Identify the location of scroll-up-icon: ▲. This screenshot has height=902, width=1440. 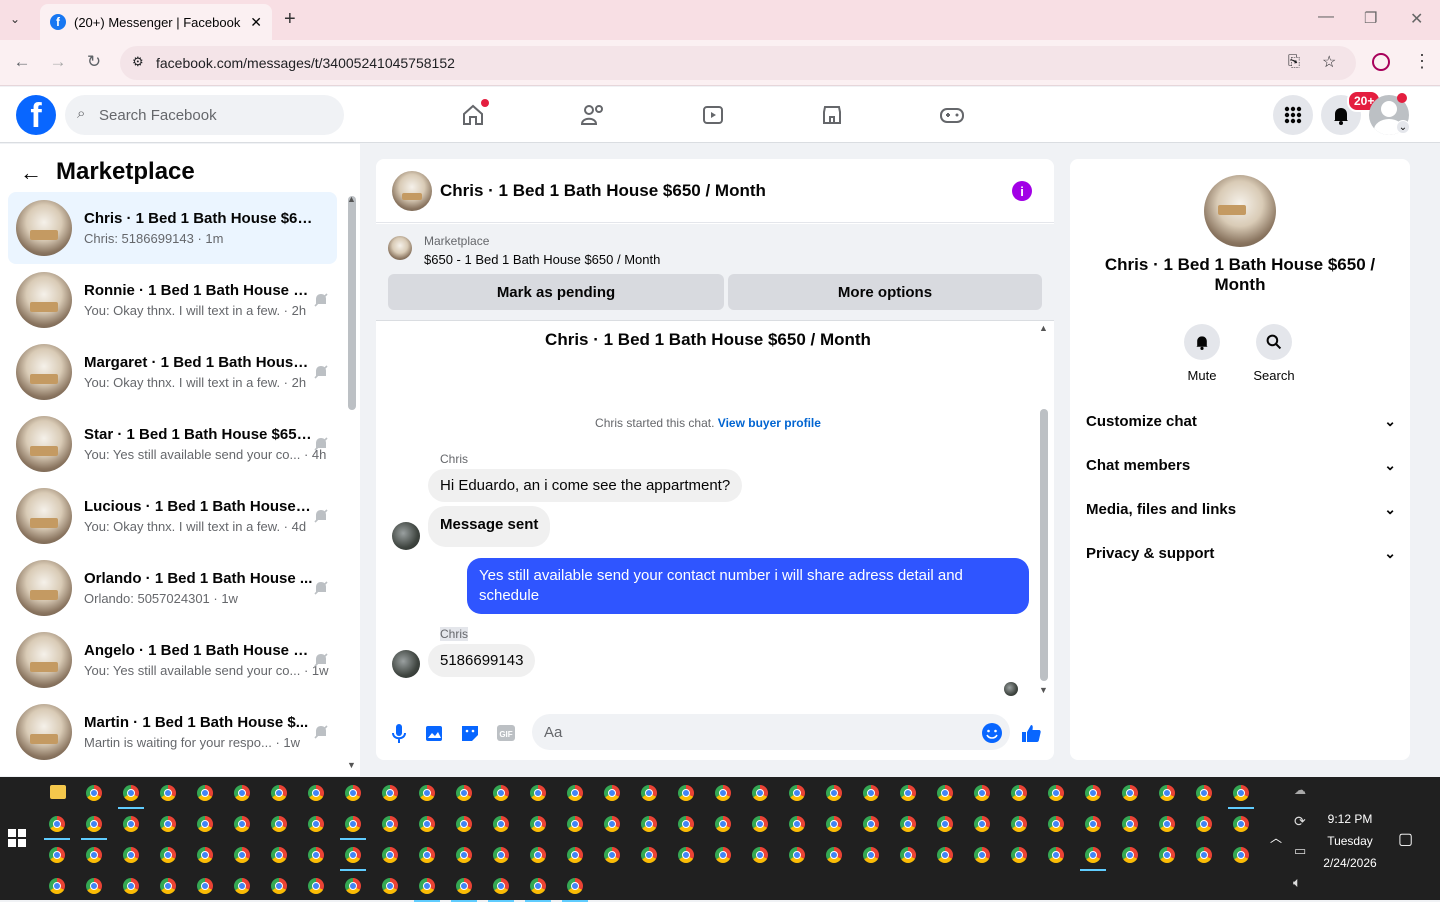
(351, 199).